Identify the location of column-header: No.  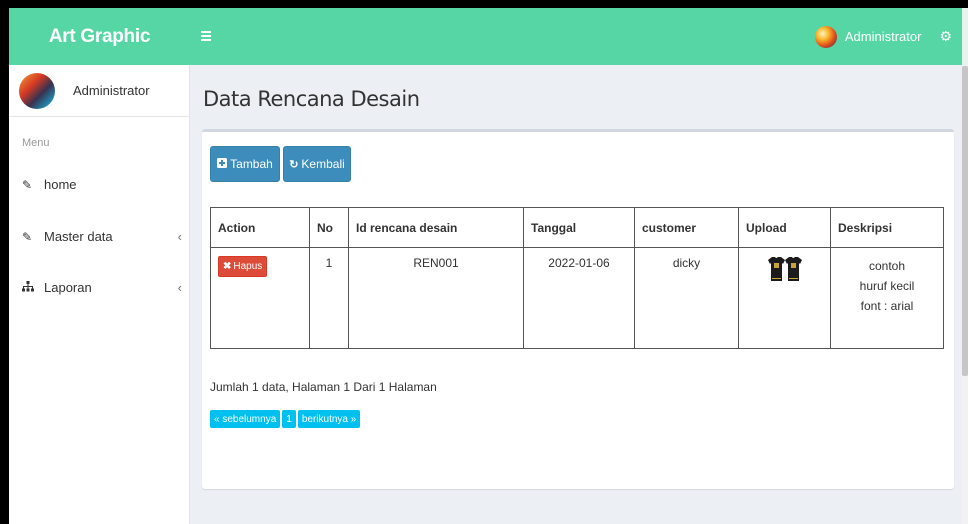
(329, 227).